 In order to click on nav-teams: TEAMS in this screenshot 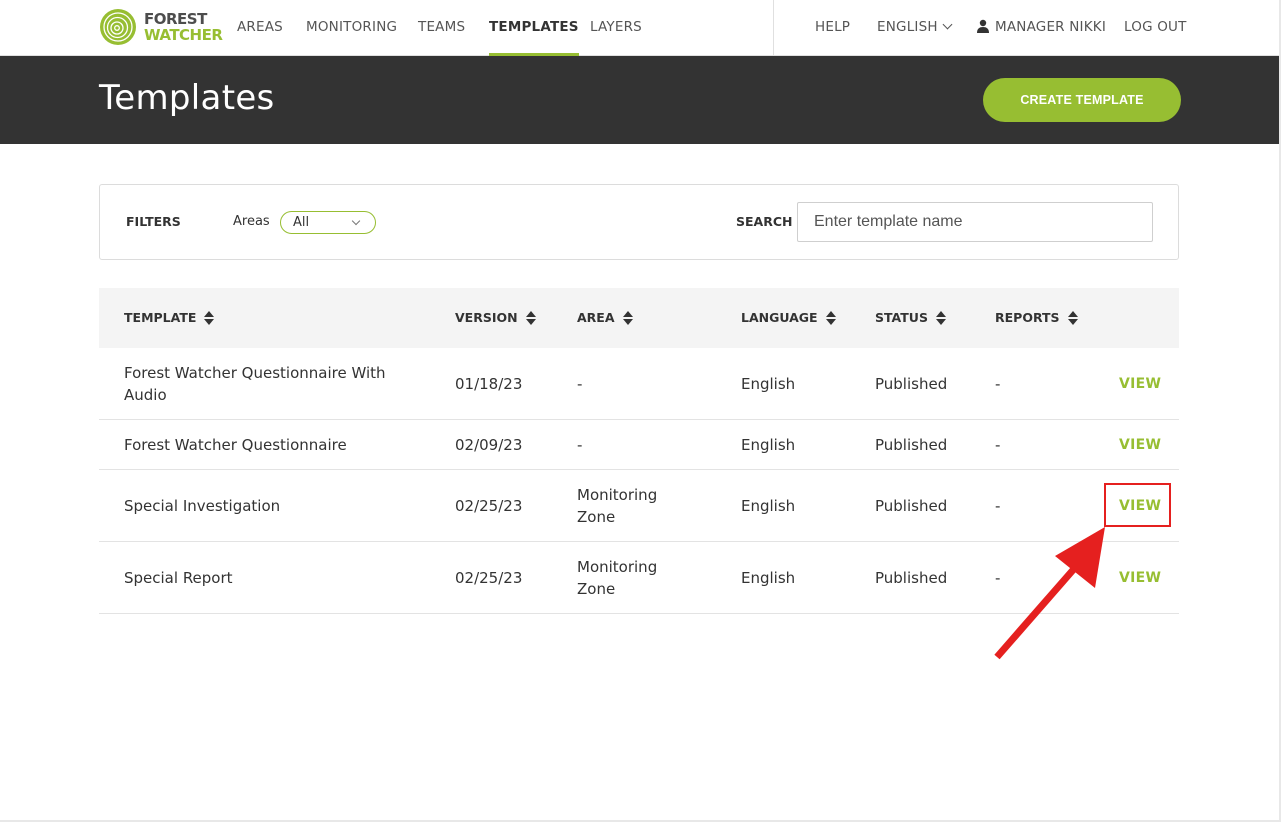, I will do `click(441, 28)`.